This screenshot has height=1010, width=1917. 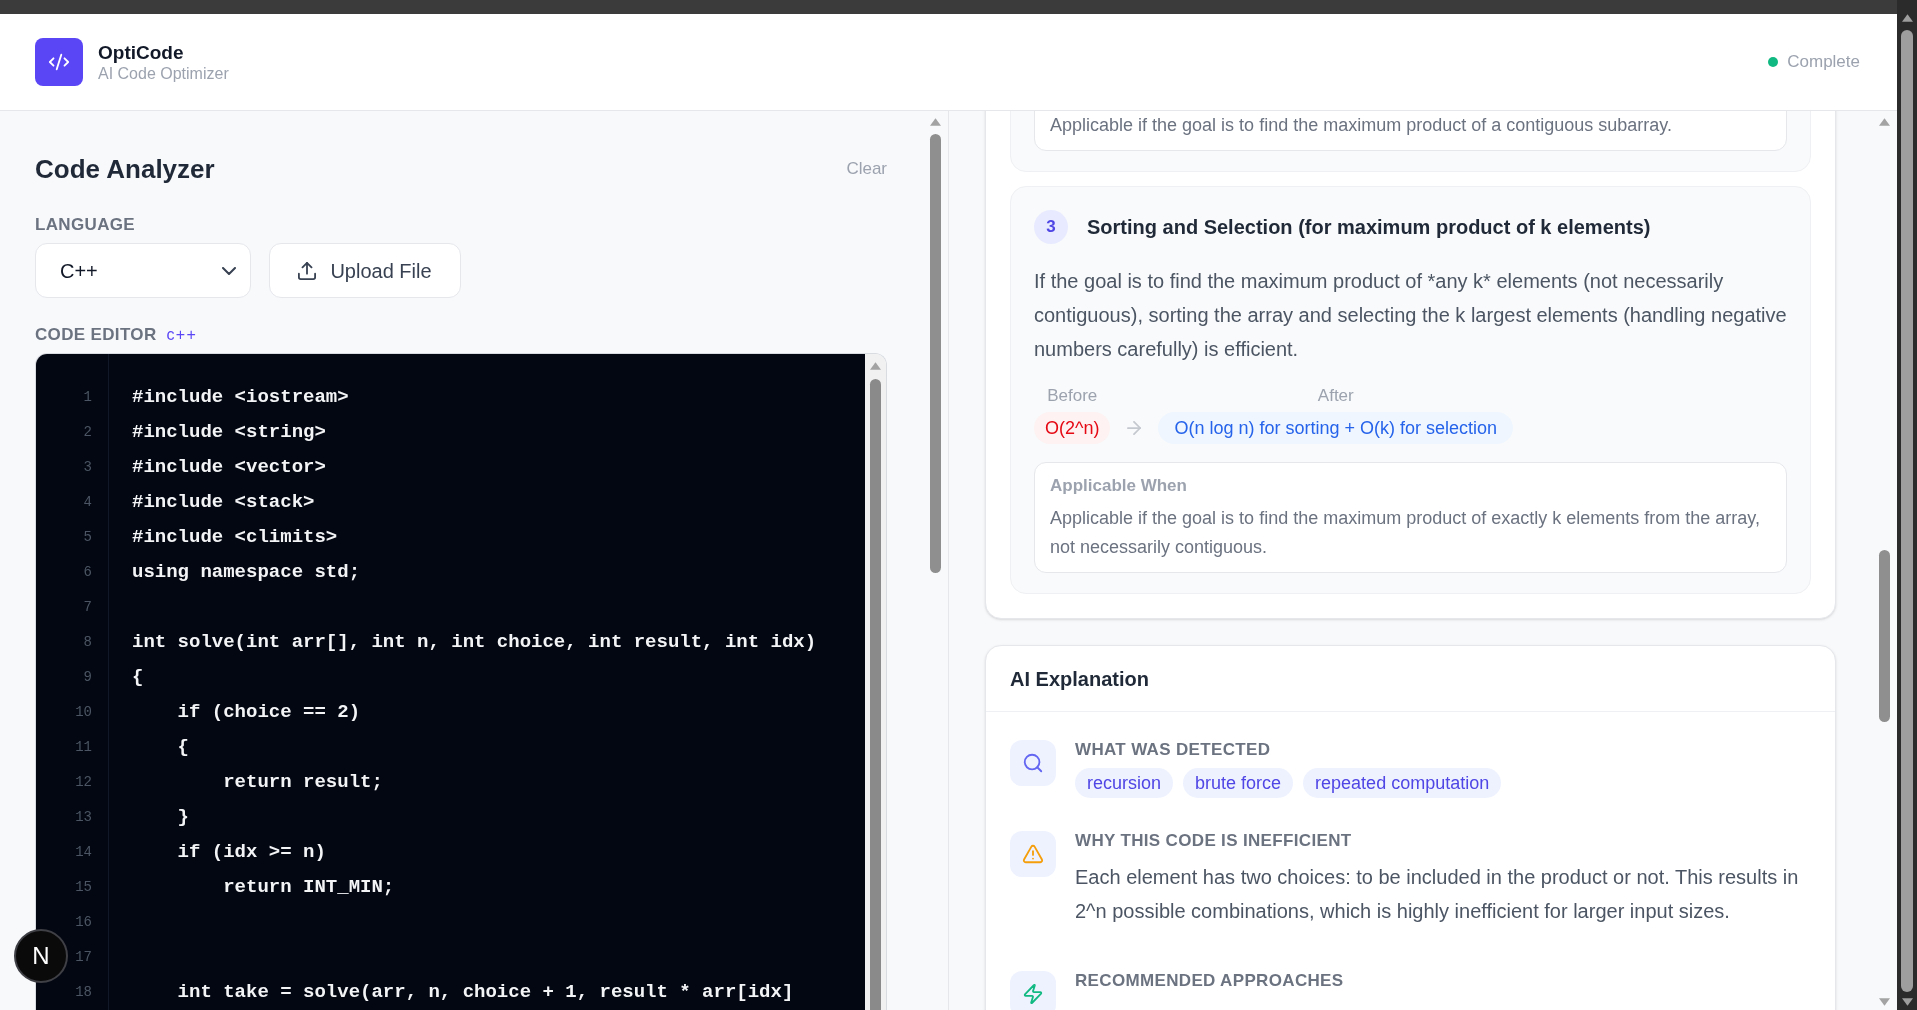 I want to click on line-number: 3, so click(x=87, y=467).